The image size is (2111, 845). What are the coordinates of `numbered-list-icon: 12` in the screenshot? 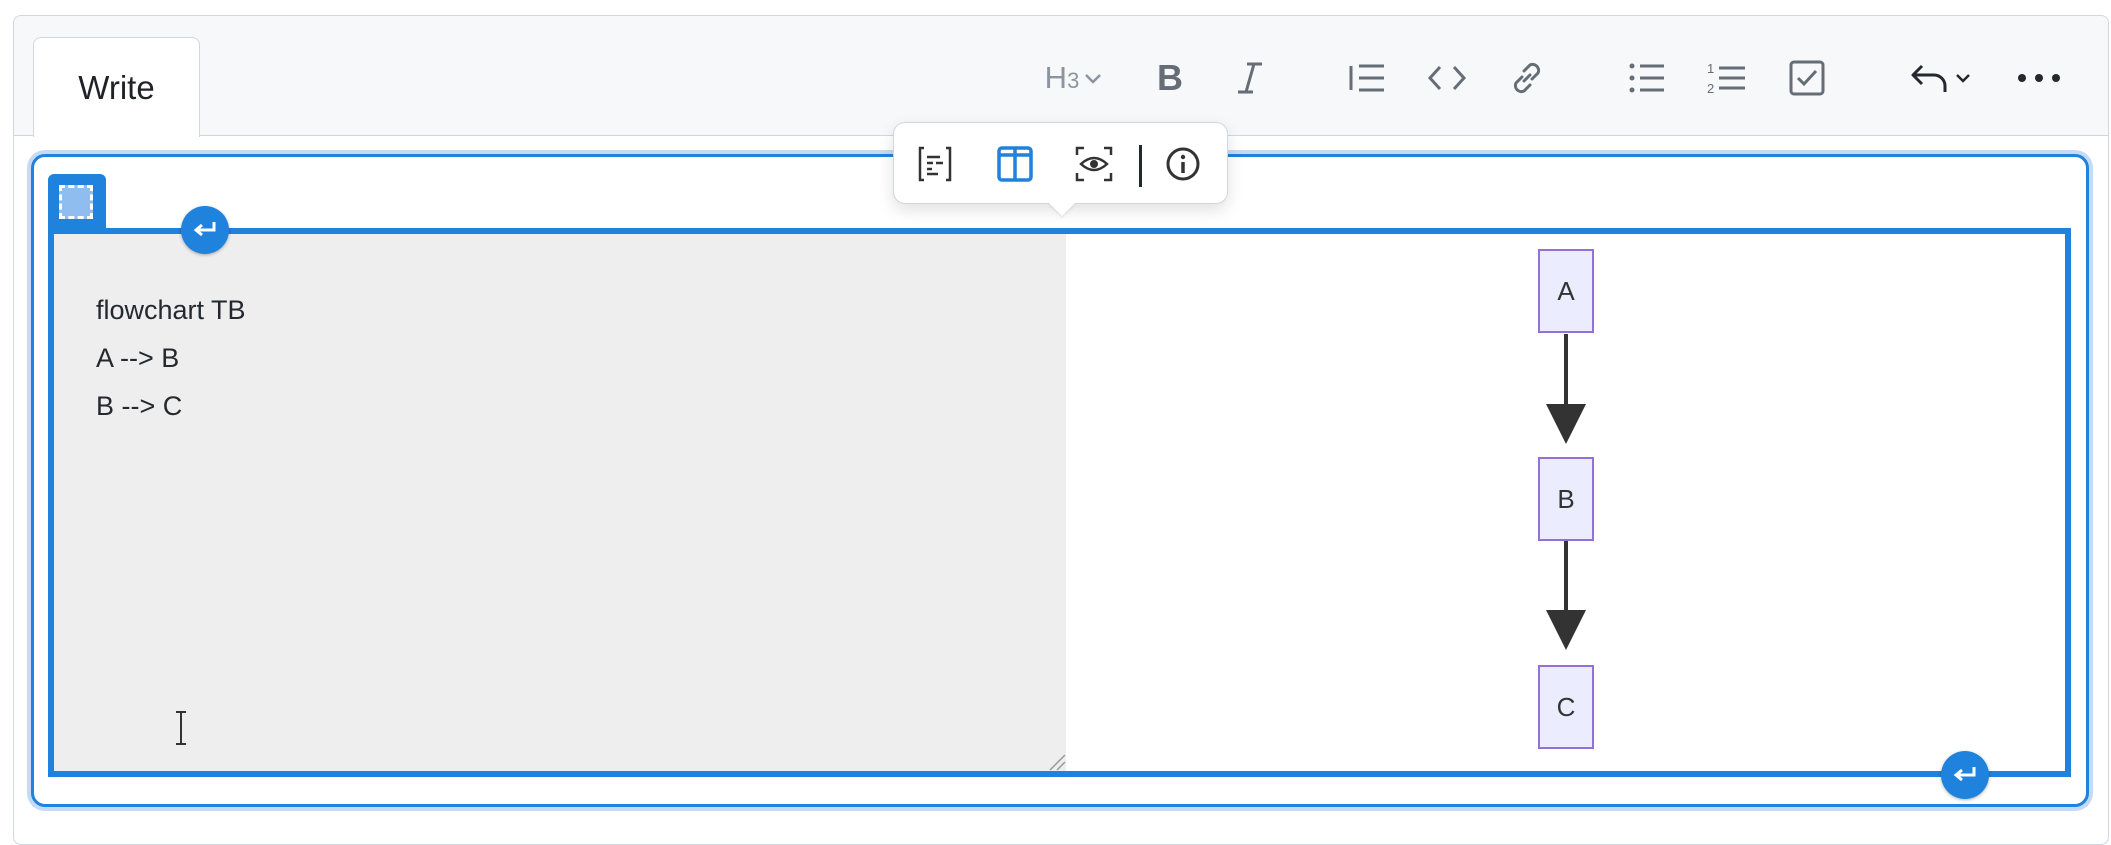 It's located at (1726, 78).